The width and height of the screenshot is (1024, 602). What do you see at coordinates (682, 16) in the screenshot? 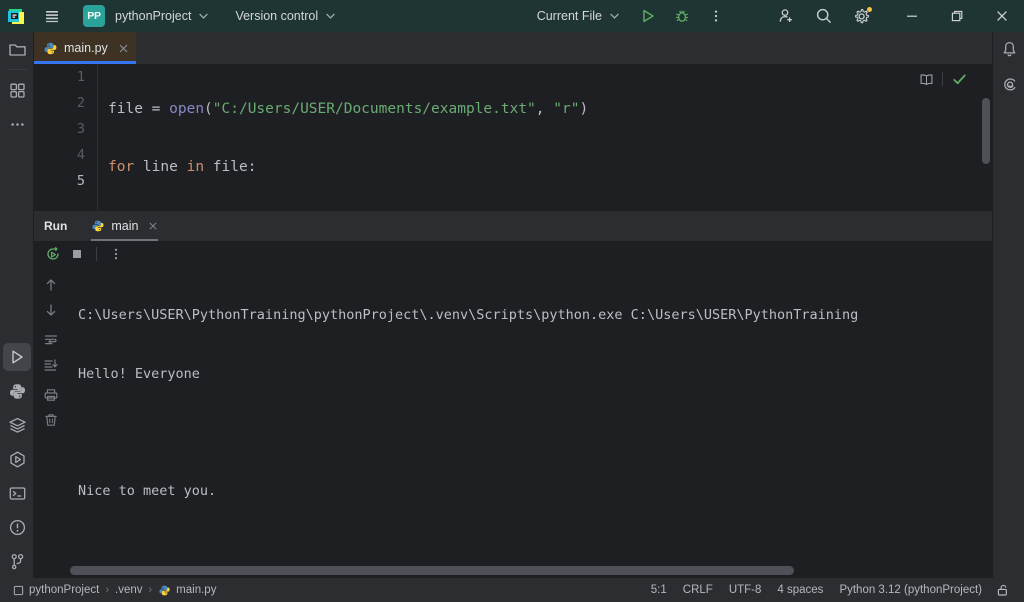
I see `debug-bug-icon` at bounding box center [682, 16].